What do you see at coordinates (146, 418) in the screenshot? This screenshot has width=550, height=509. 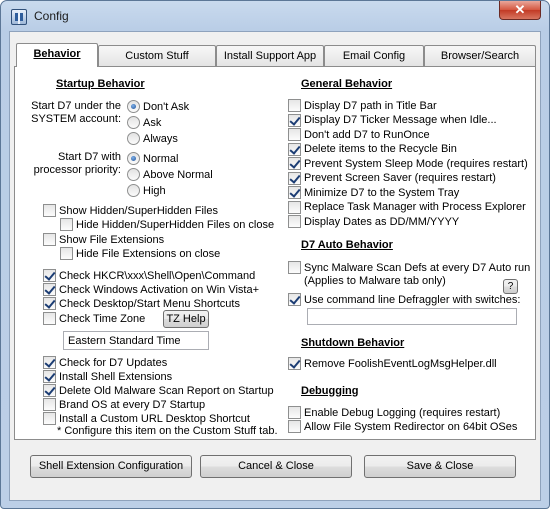 I see `install-custom-url-checkbox: Install a Custom URL Desktop Shortcut` at bounding box center [146, 418].